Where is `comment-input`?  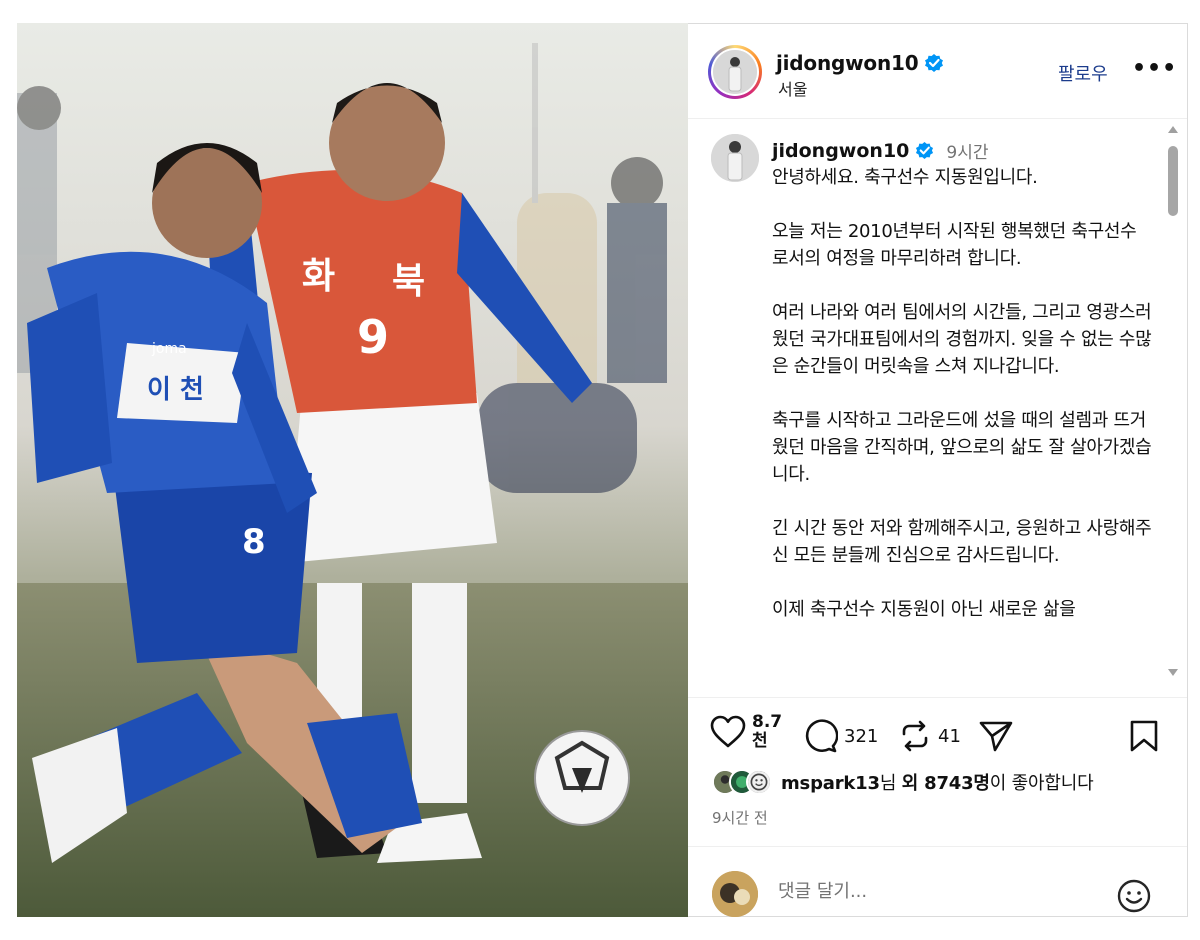
comment-input is located at coordinates (928, 891).